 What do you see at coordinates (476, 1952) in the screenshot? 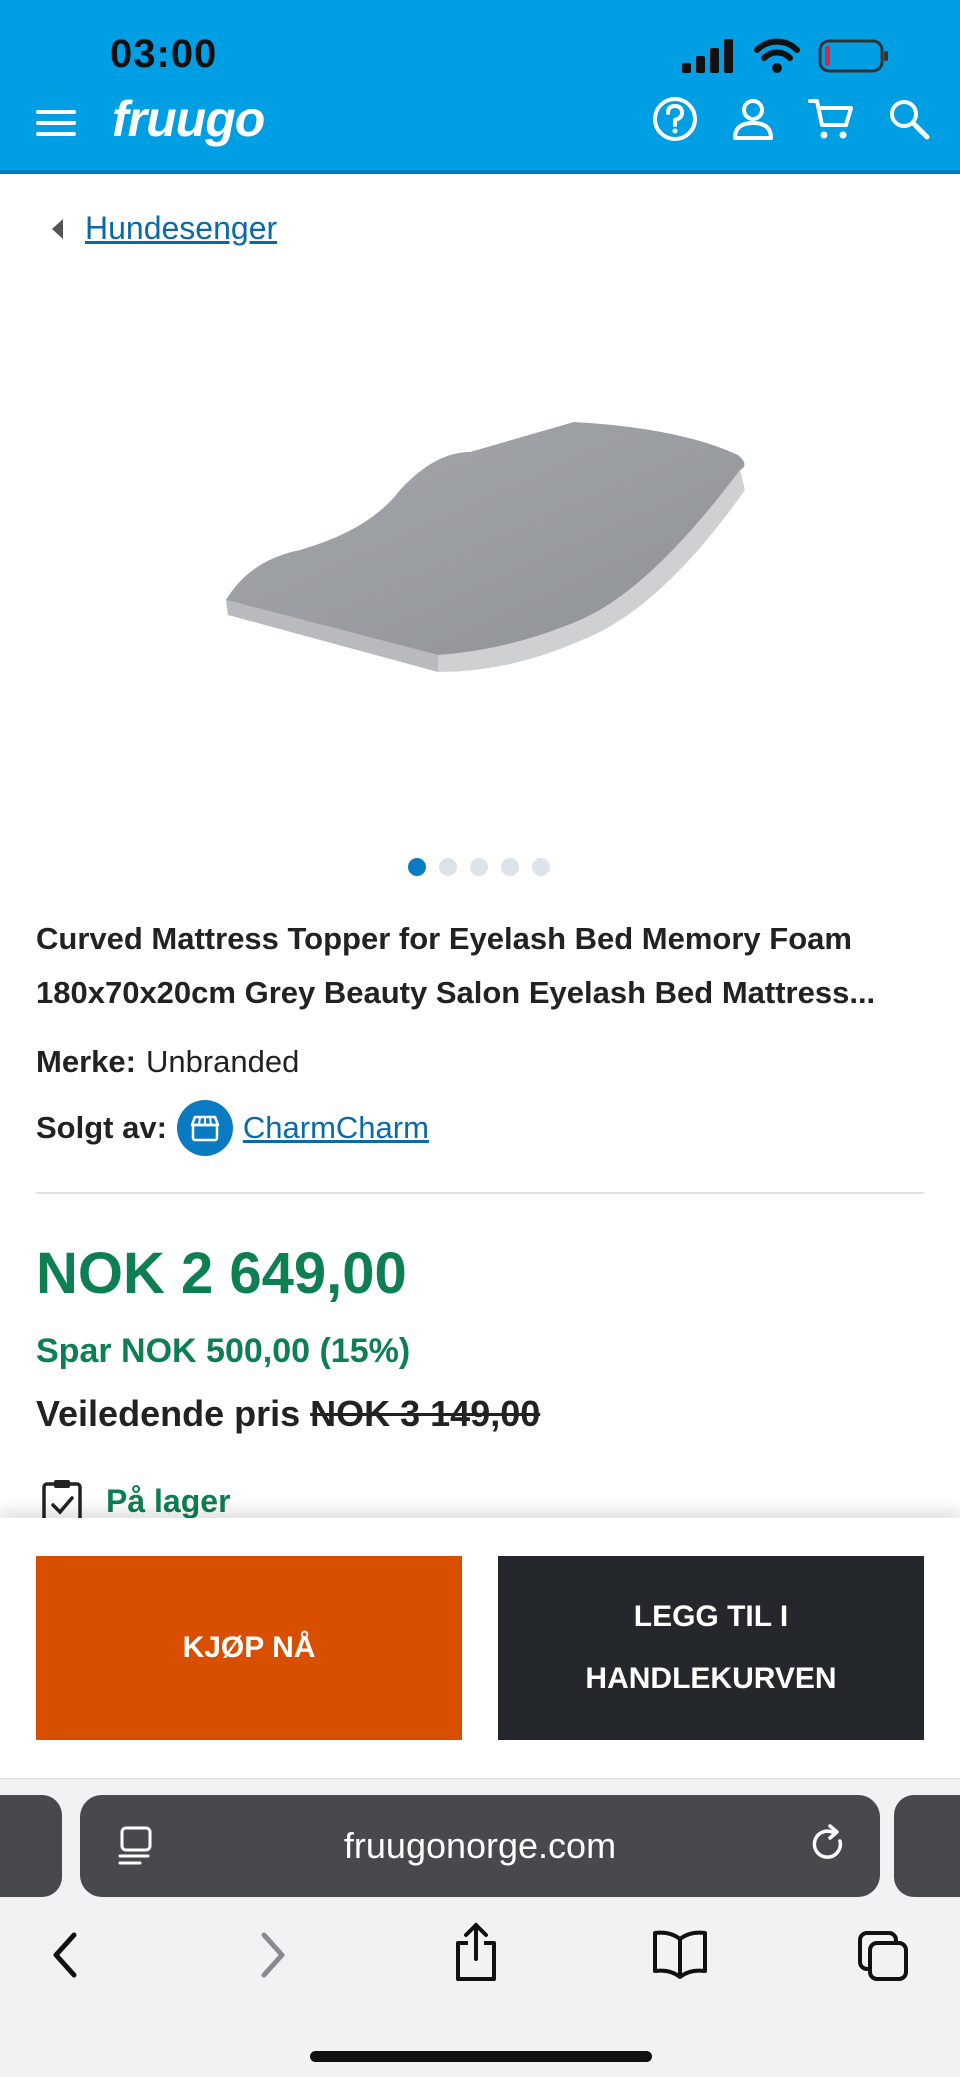
I see `share-icon` at bounding box center [476, 1952].